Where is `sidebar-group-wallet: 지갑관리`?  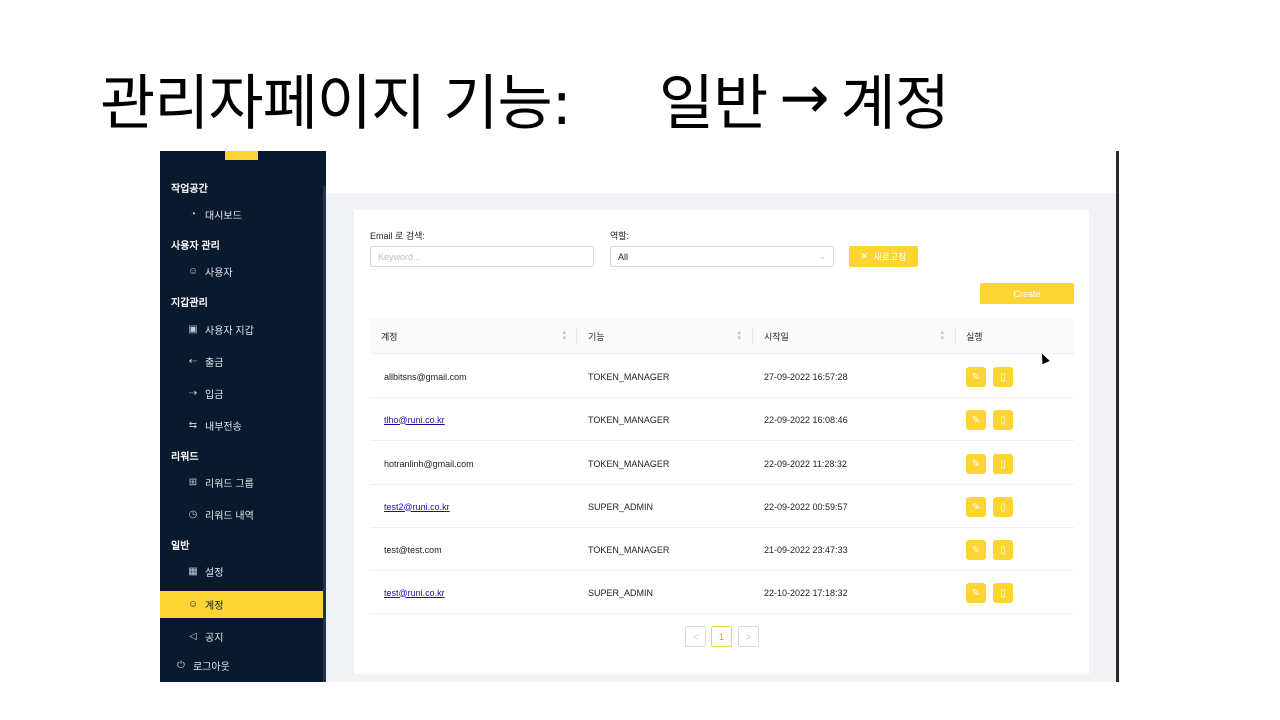 sidebar-group-wallet: 지갑관리 is located at coordinates (189, 303).